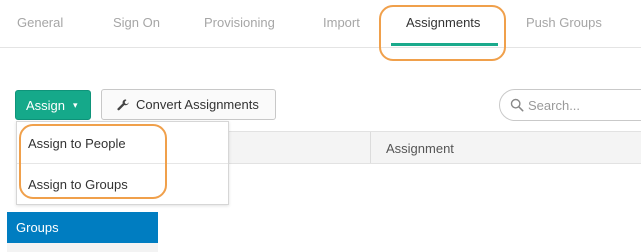 The width and height of the screenshot is (641, 252). Describe the element at coordinates (341, 22) in the screenshot. I see `tab-import: Import` at that location.